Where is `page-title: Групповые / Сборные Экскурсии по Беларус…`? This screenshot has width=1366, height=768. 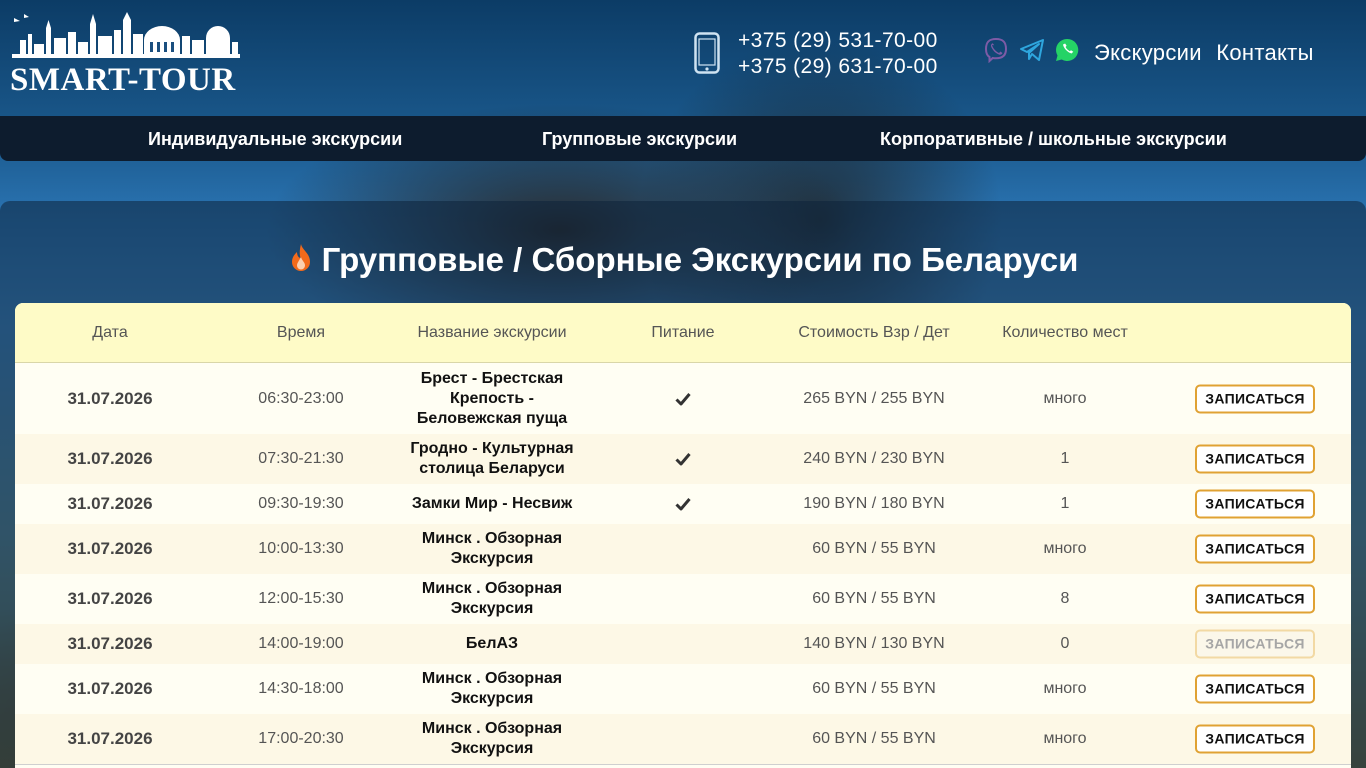 page-title: Групповые / Сборные Экскурсии по Беларус… is located at coordinates (683, 260).